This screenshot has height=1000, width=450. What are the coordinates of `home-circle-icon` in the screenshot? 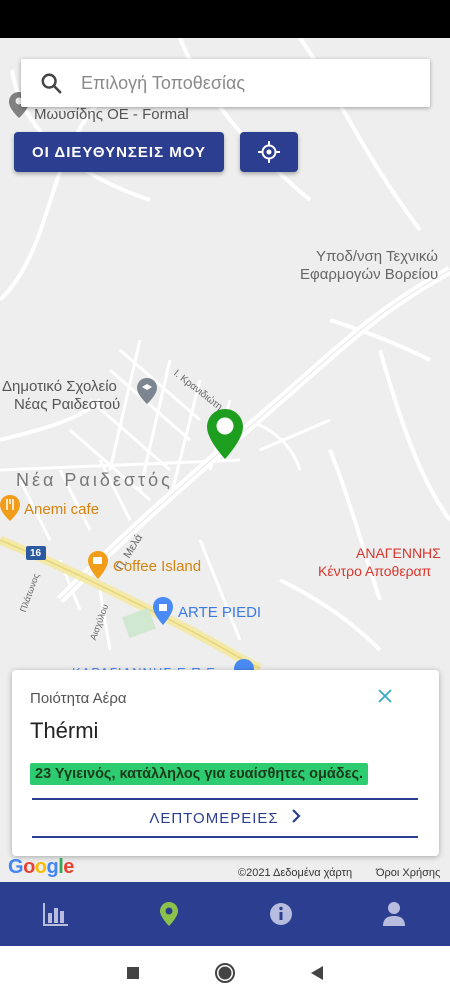 It's located at (225, 973).